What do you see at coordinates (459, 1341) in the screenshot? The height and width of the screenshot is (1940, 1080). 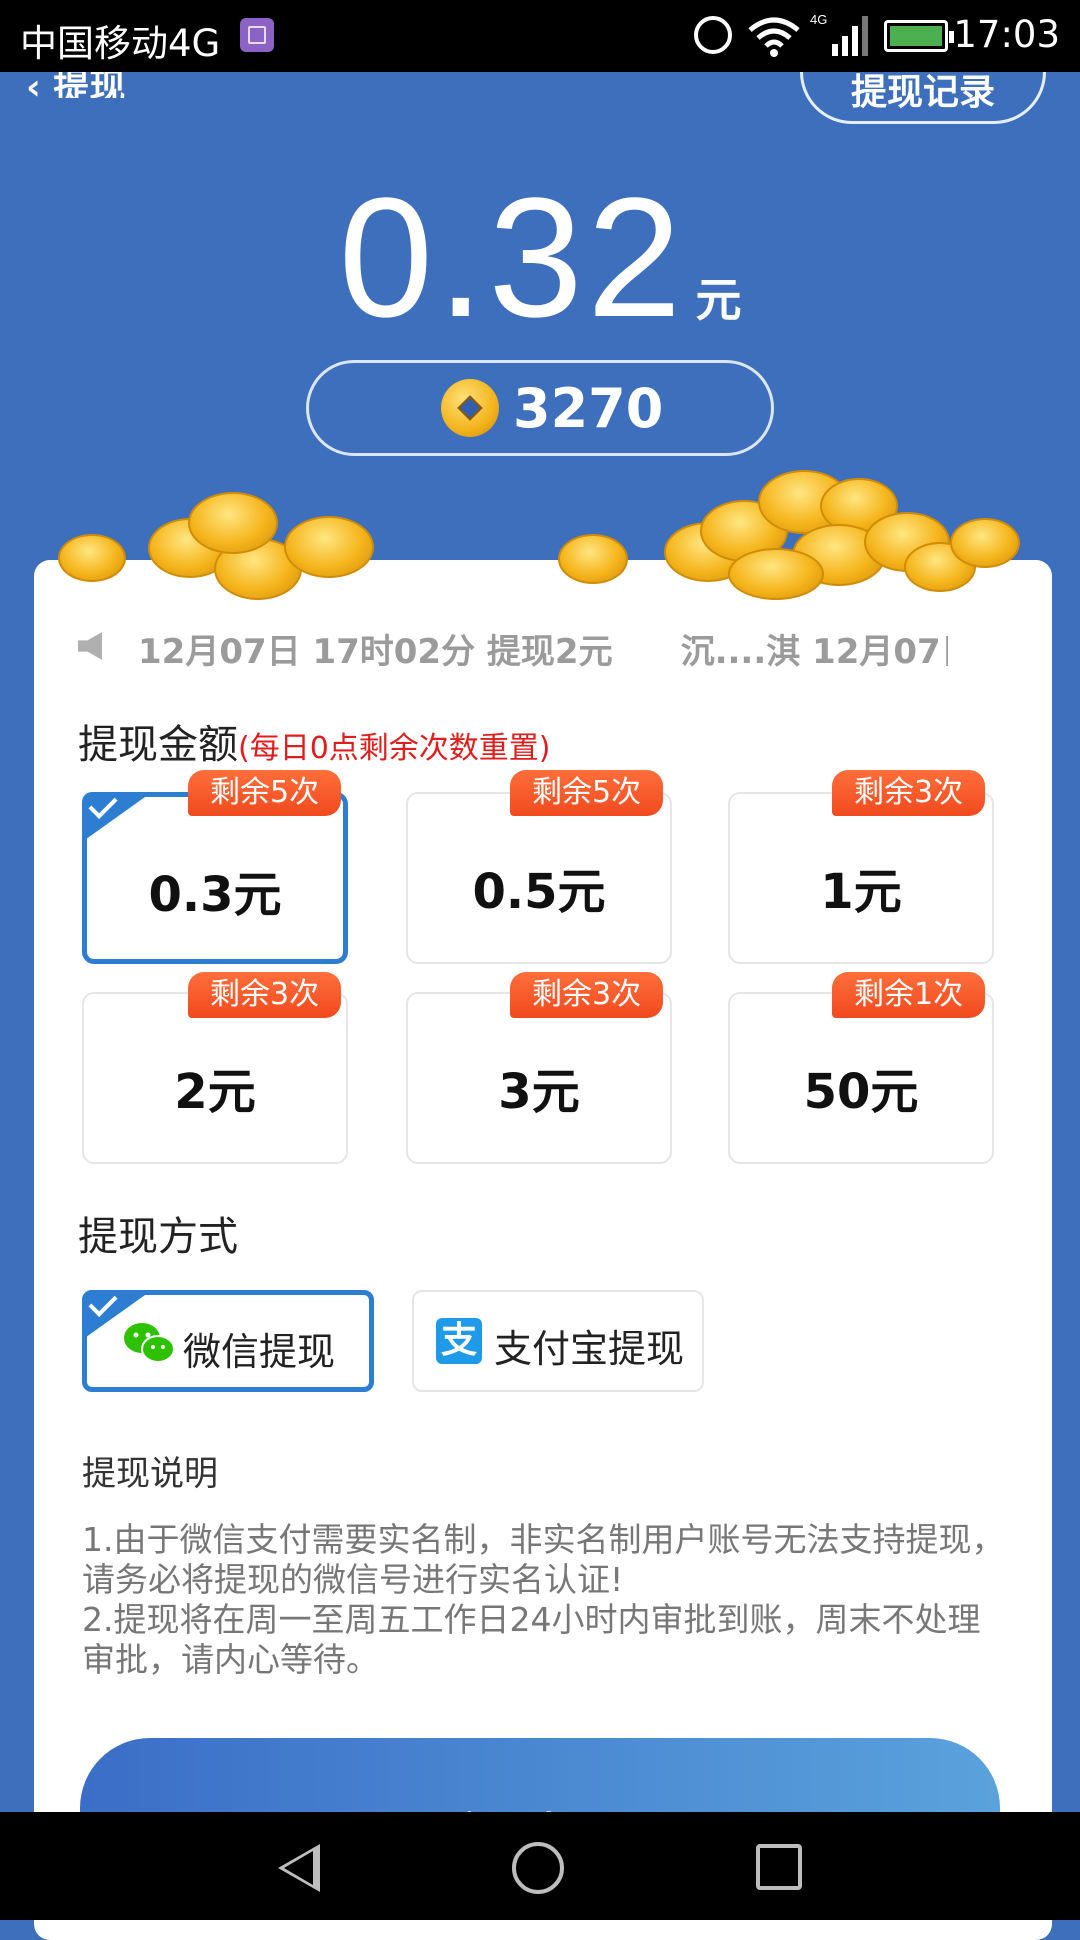 I see `alipay-icon: 支` at bounding box center [459, 1341].